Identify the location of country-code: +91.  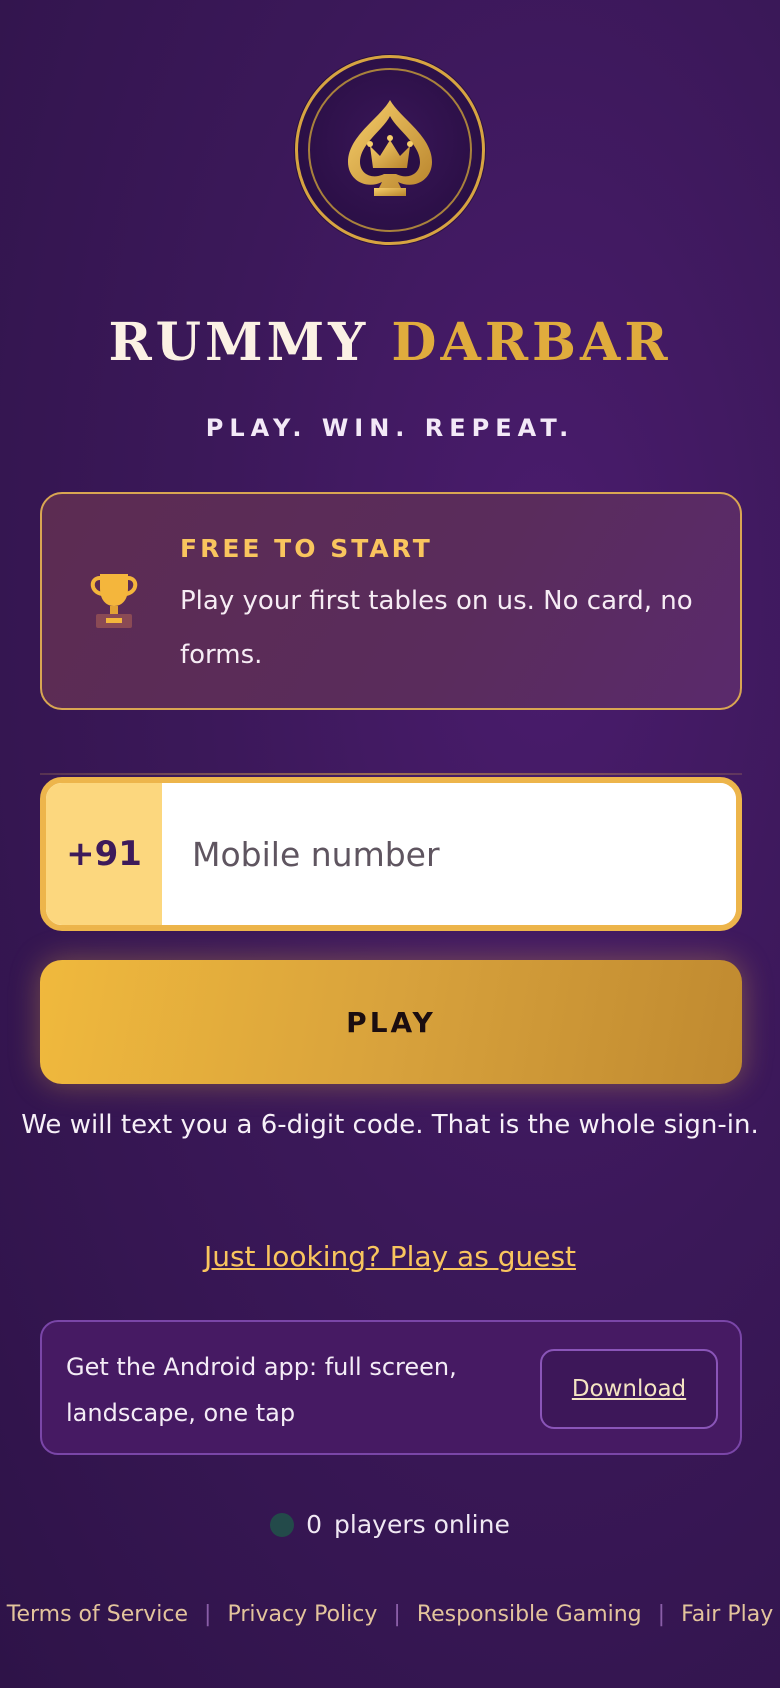
(104, 854).